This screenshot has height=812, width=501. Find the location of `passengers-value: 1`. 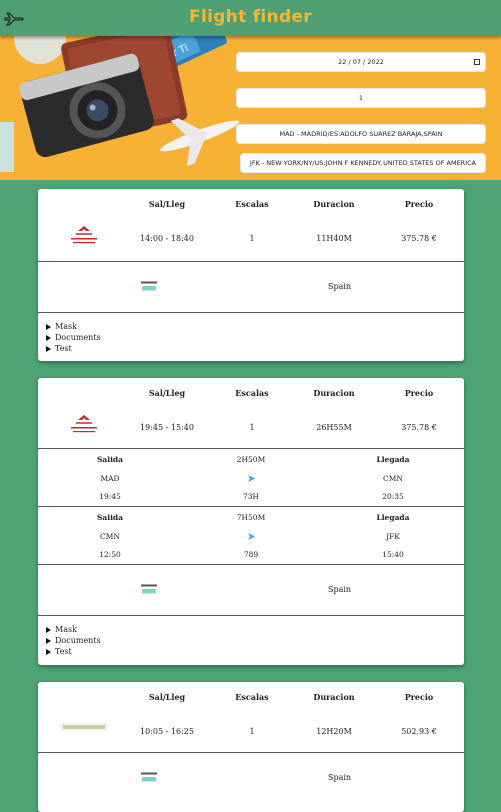

passengers-value: 1 is located at coordinates (361, 98).